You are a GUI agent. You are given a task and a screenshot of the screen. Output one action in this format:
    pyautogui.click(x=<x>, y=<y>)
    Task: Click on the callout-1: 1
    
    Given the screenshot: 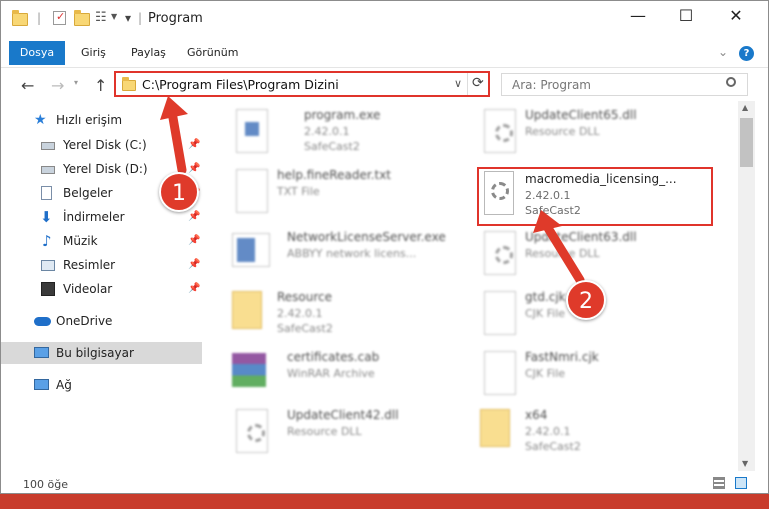 What is the action you would take?
    pyautogui.click(x=179, y=192)
    